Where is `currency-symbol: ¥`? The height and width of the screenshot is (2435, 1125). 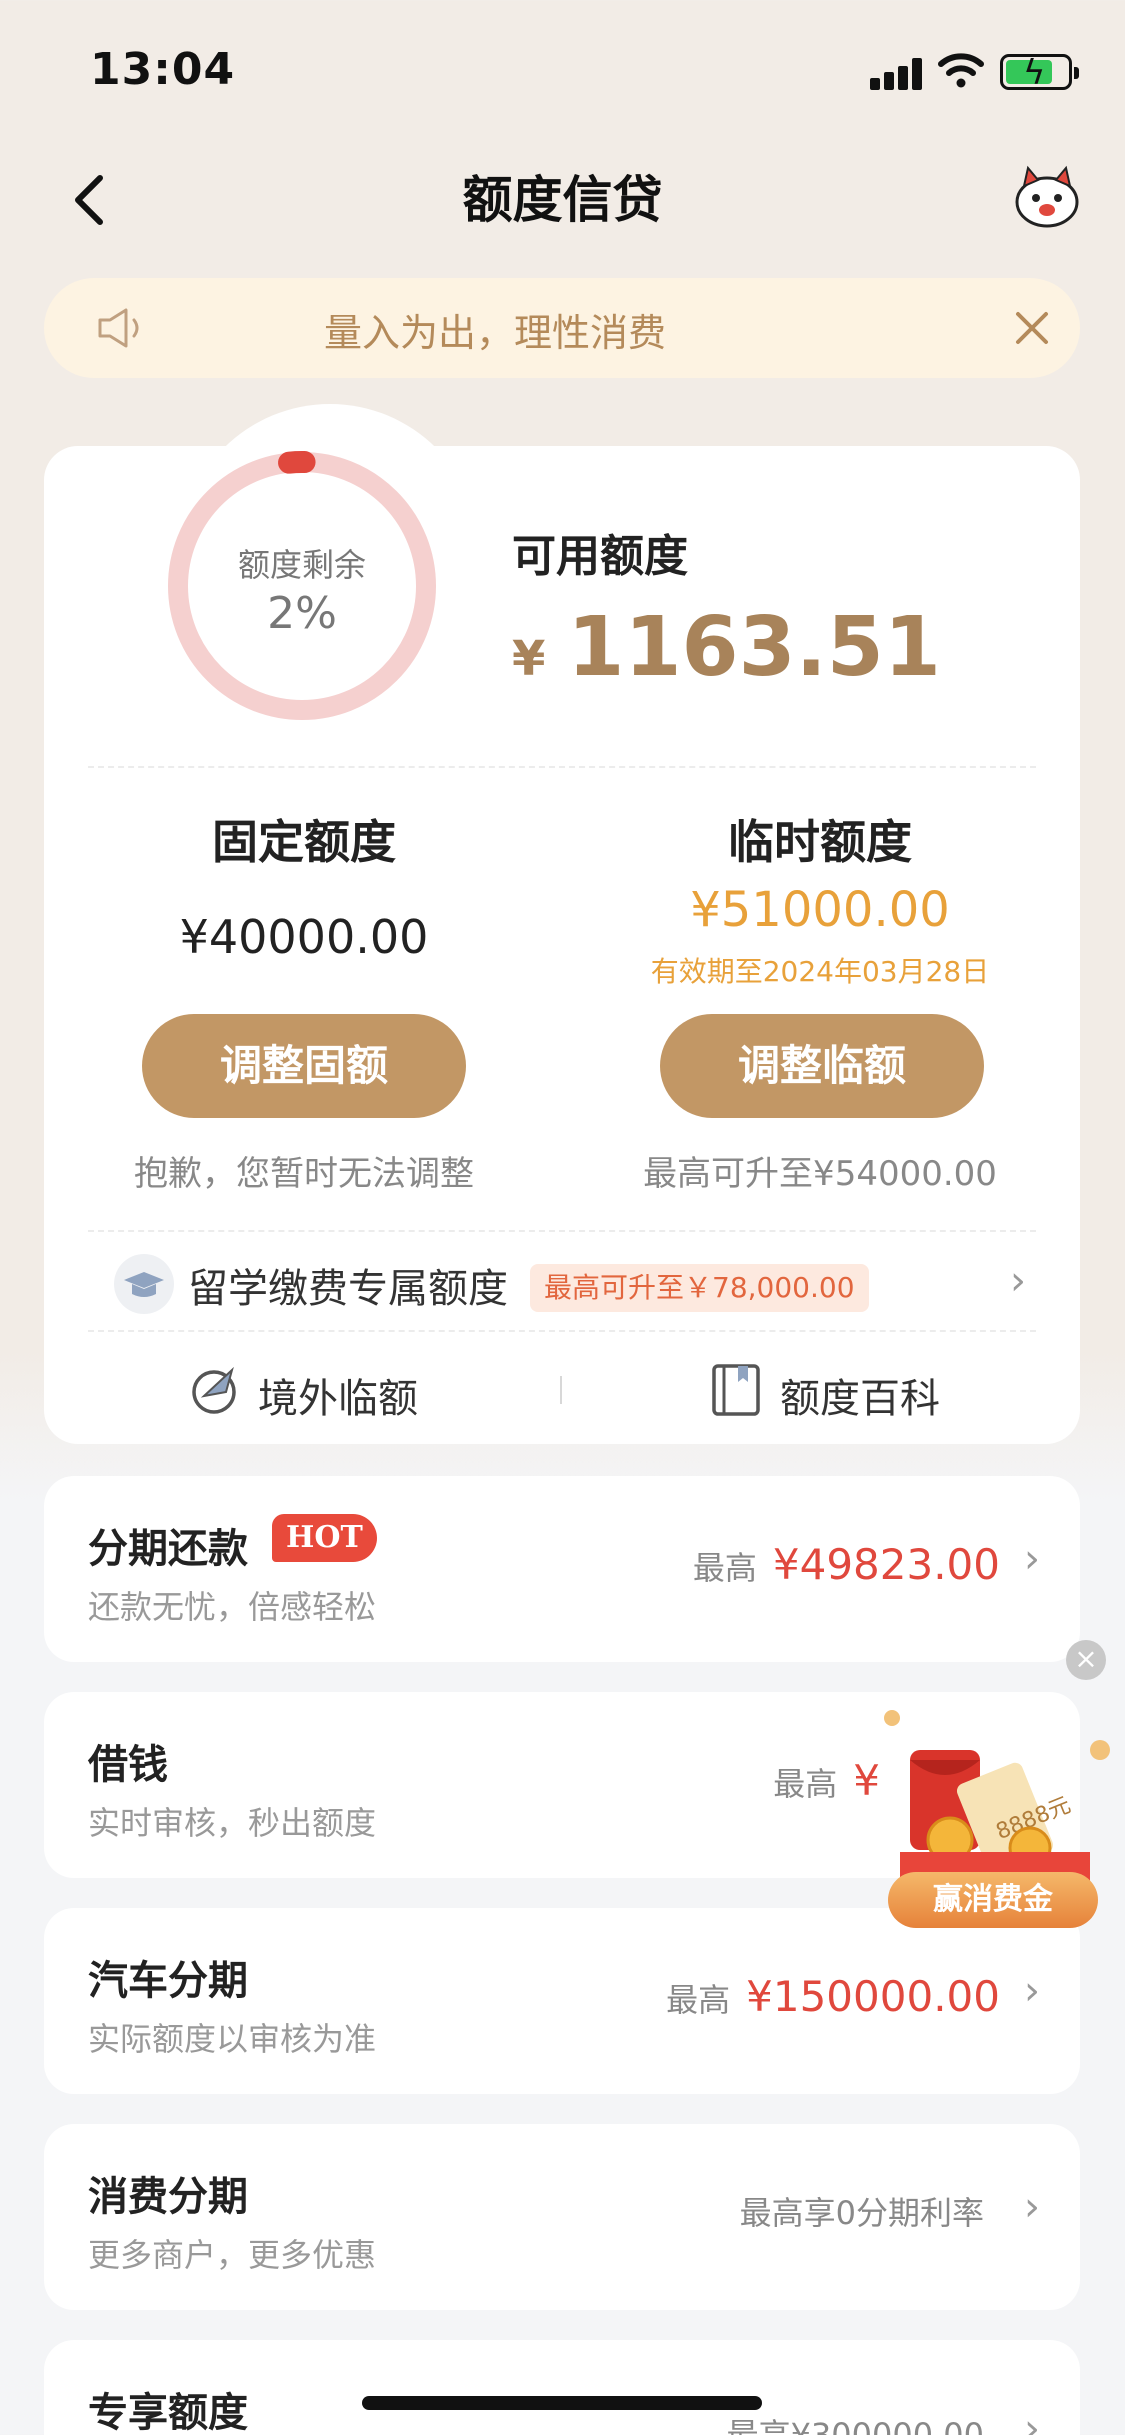 currency-symbol: ¥ is located at coordinates (529, 659).